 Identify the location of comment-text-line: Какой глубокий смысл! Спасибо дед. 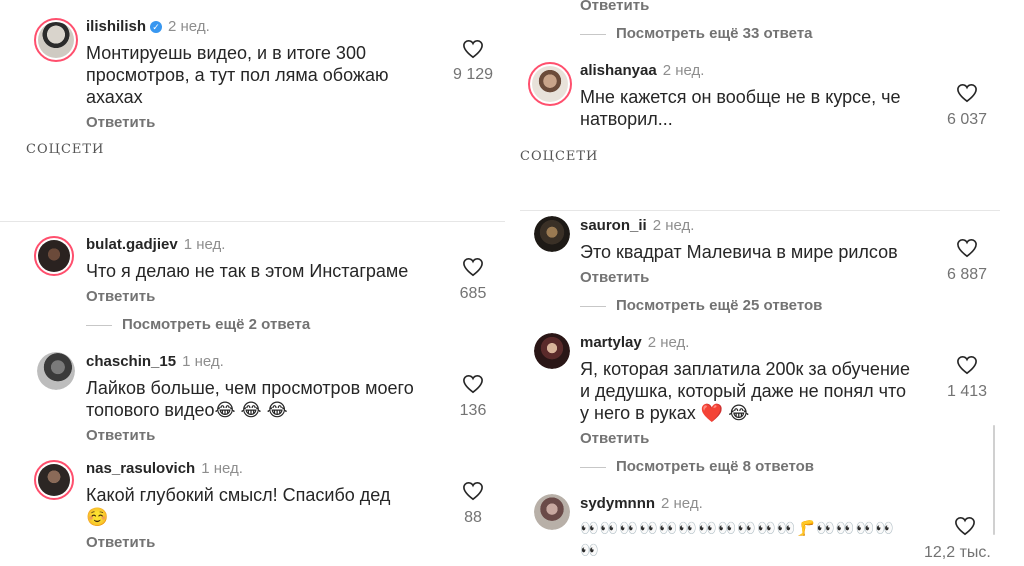
(238, 495).